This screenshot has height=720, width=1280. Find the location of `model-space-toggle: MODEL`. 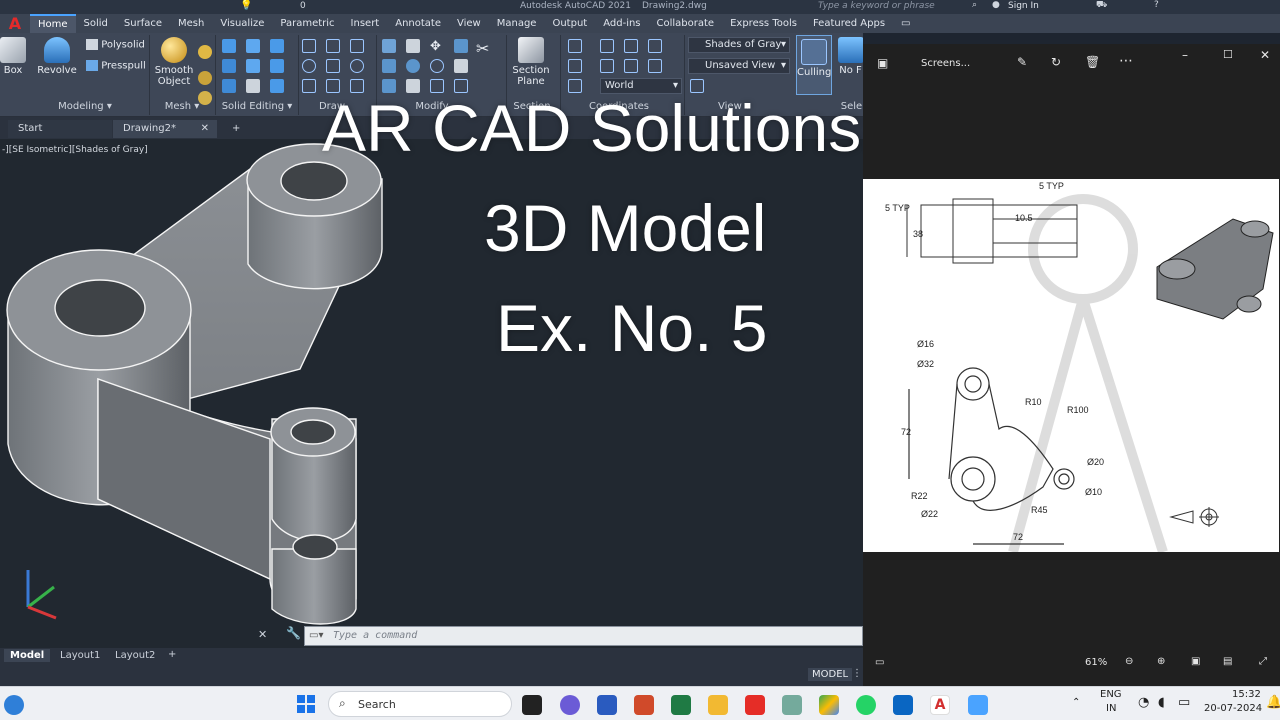

model-space-toggle: MODEL is located at coordinates (830, 674).